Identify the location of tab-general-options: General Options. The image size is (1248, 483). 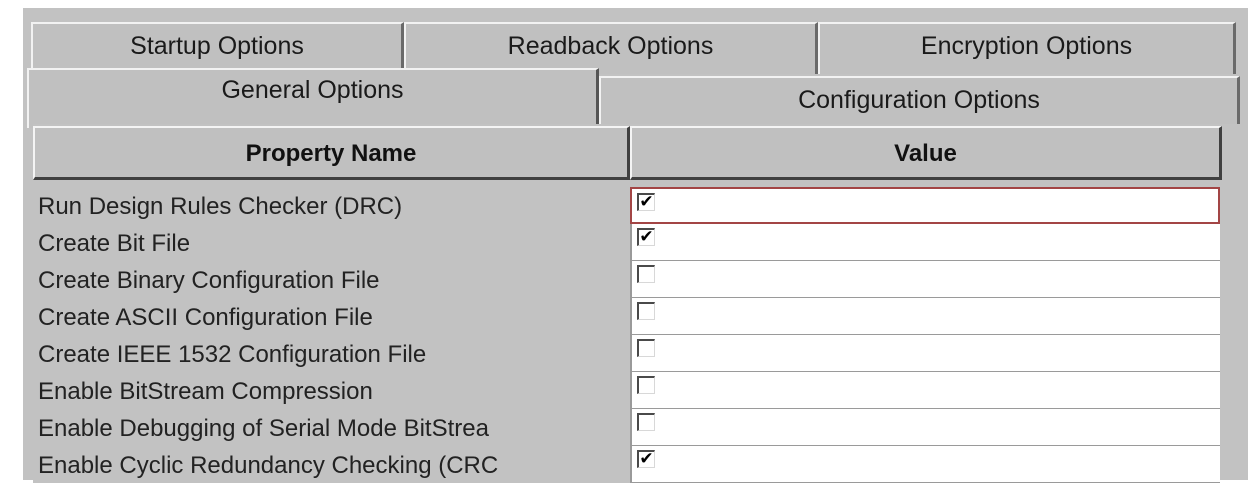
(313, 98).